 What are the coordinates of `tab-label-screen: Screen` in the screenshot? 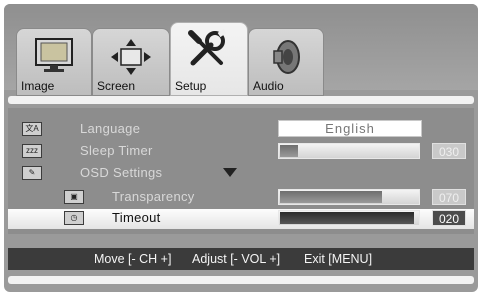 It's located at (116, 86).